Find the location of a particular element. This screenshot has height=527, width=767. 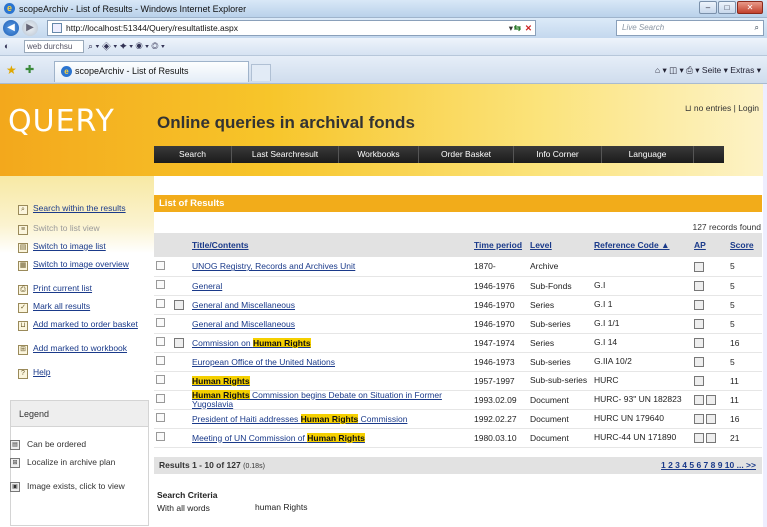

sidebar-item-add-basket: ⊔ Add marked to order basket is located at coordinates (85, 325).